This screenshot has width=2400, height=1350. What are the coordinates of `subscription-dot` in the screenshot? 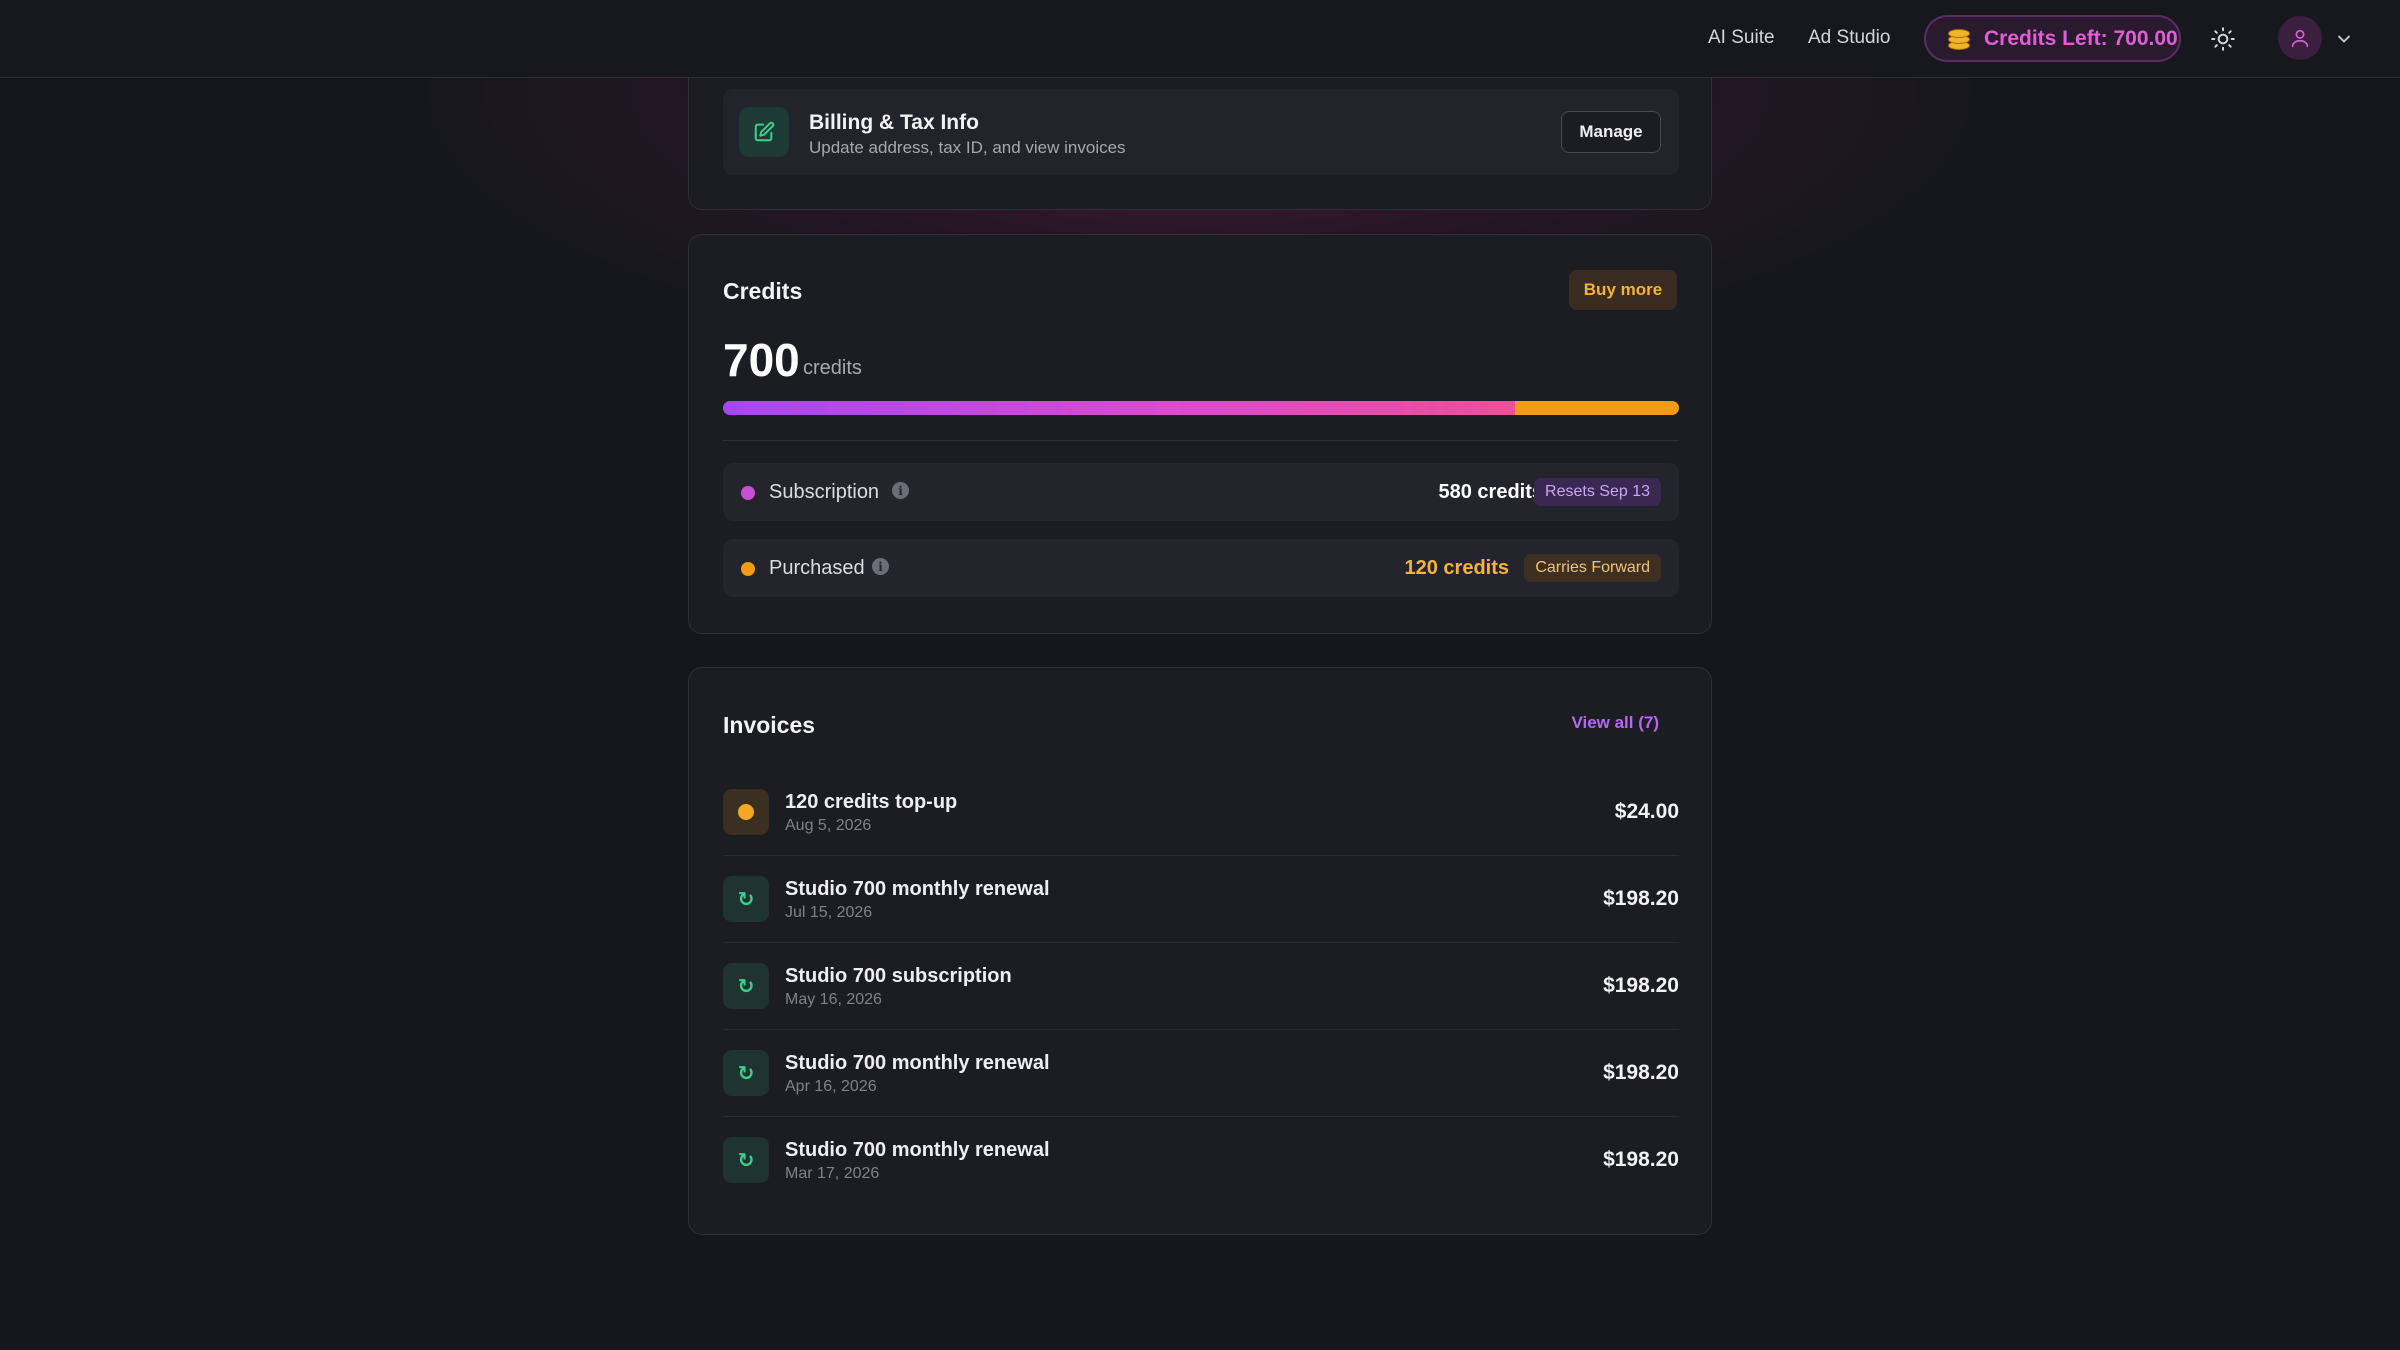 It's located at (748, 493).